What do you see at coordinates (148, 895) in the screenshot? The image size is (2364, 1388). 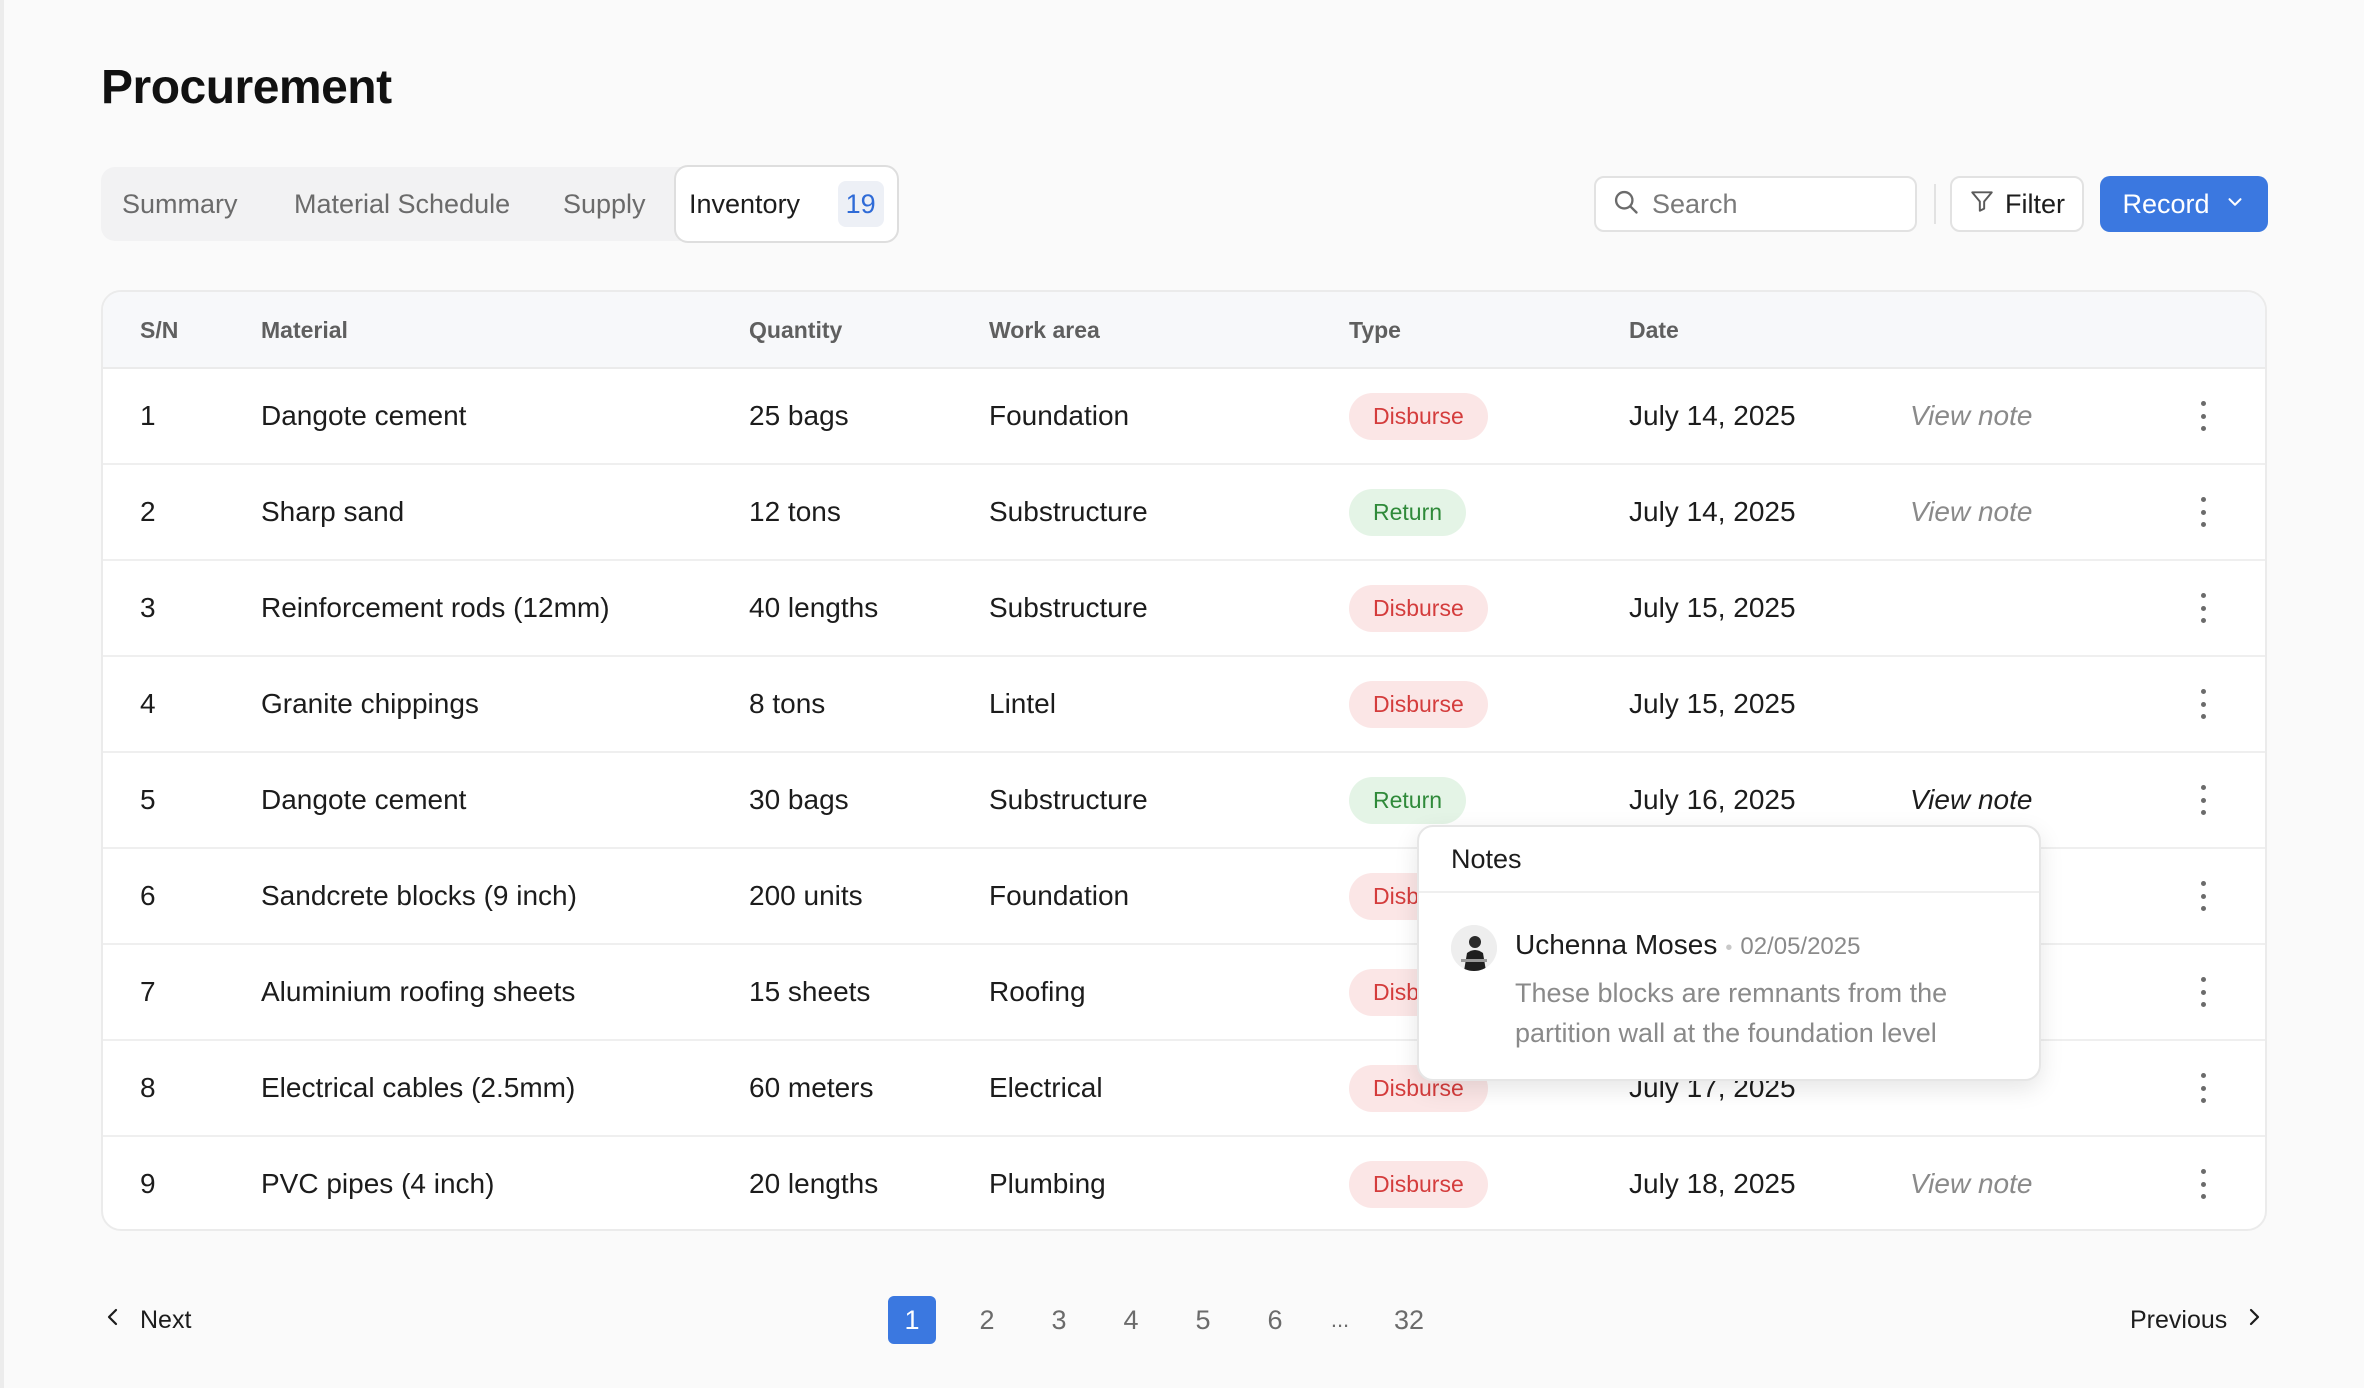 I see `row-sn: 6` at bounding box center [148, 895].